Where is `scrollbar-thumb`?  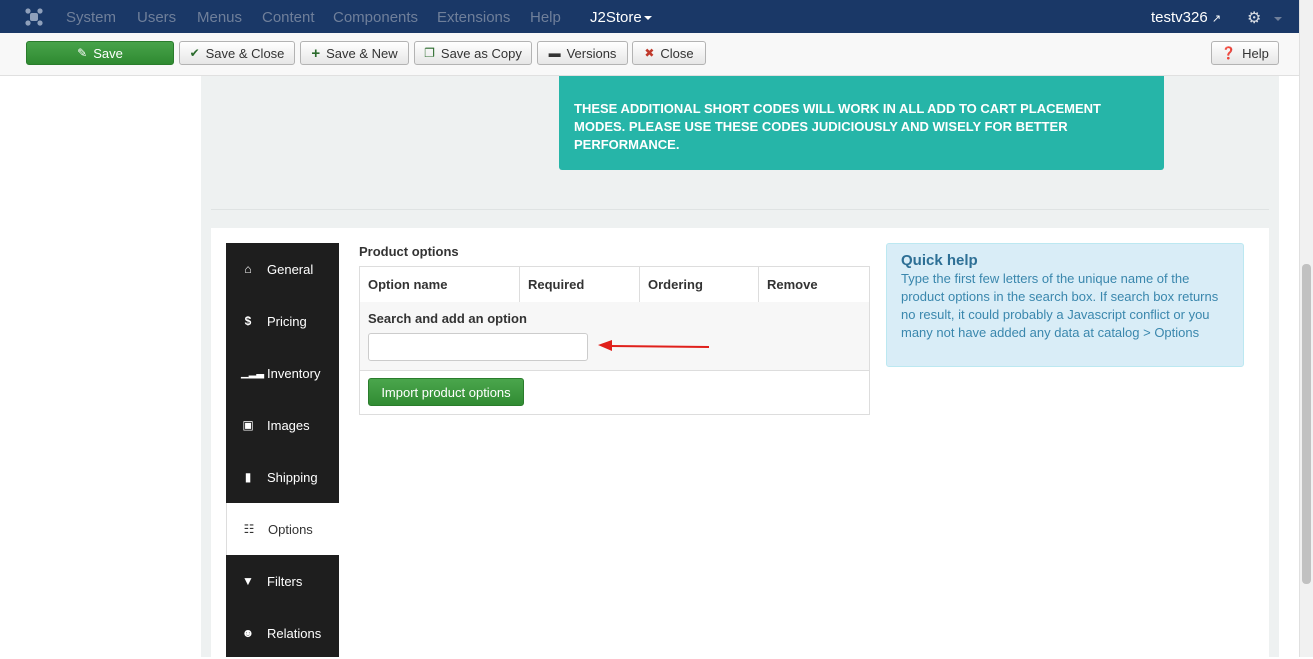 scrollbar-thumb is located at coordinates (1306, 424).